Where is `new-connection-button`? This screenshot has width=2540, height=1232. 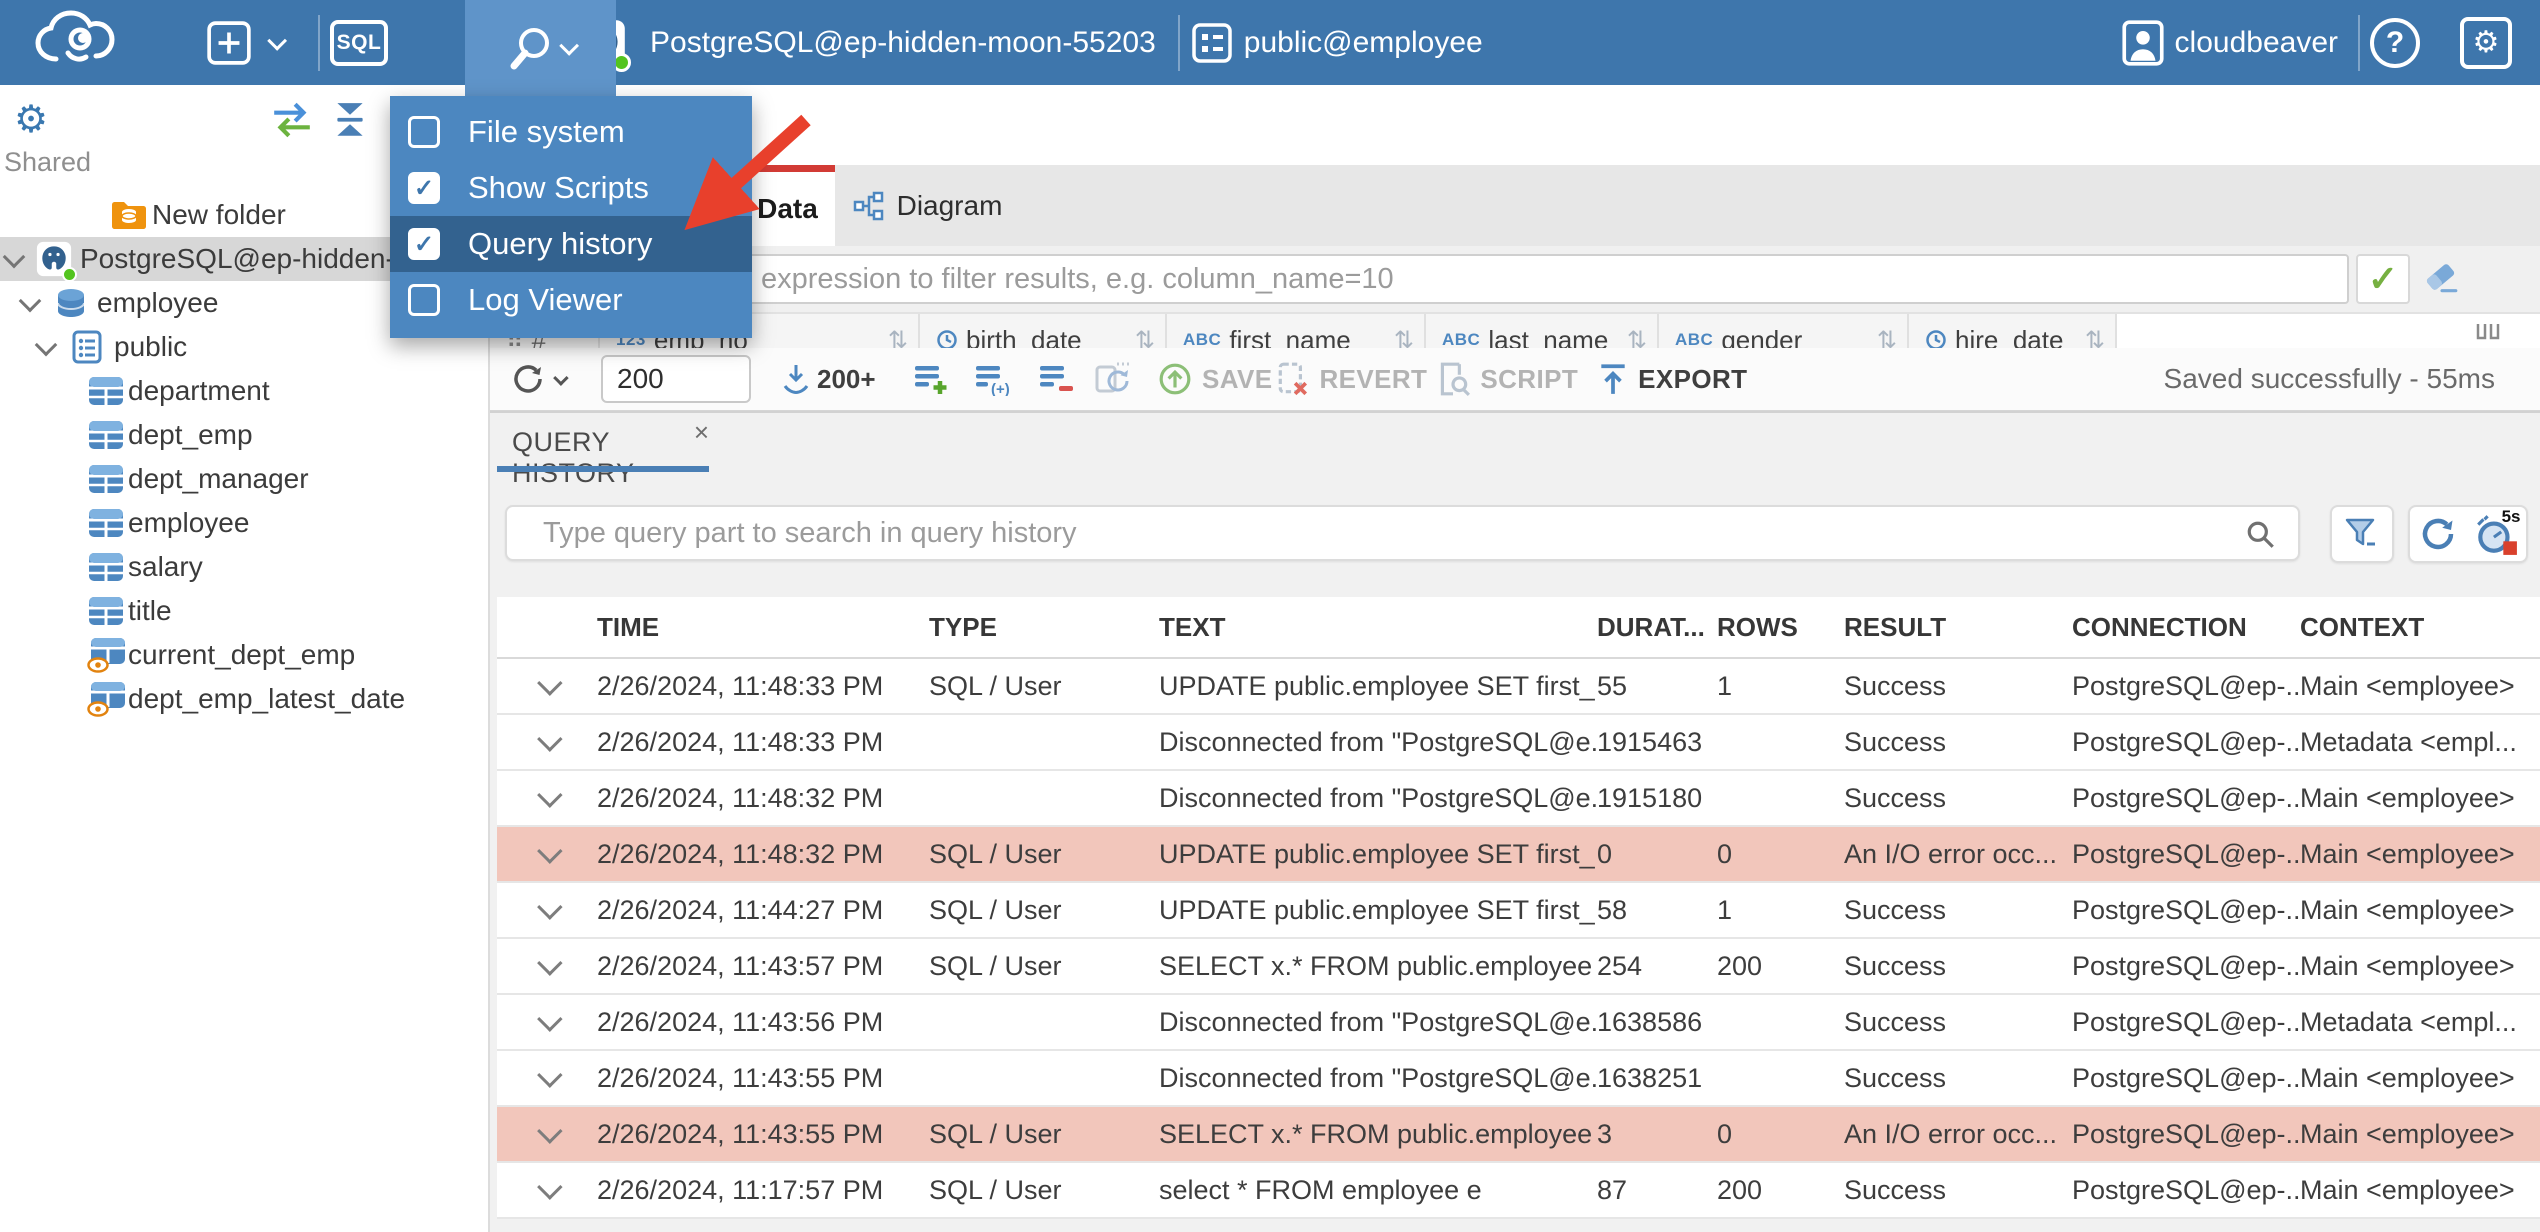
new-connection-button is located at coordinates (247, 43).